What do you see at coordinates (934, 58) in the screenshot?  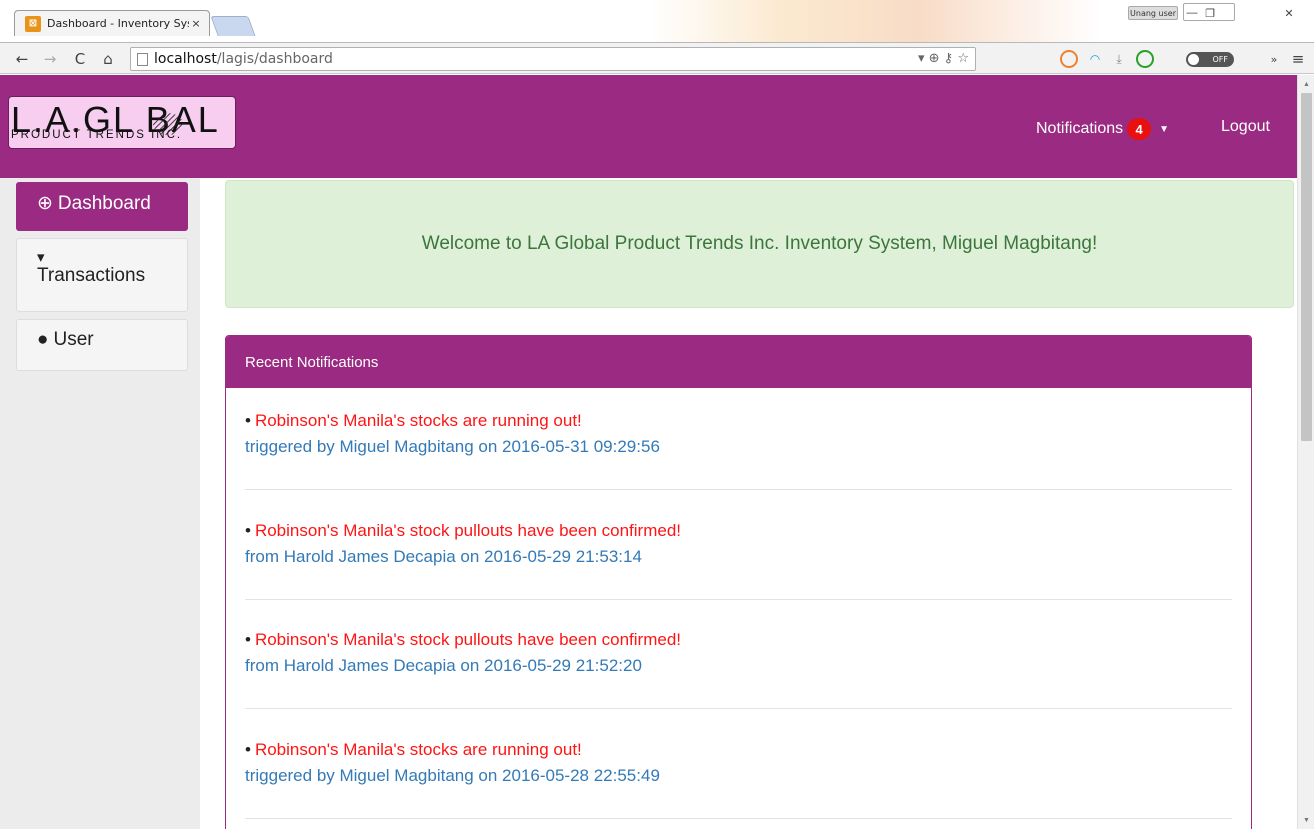 I see `zoom-icon: ⊕` at bounding box center [934, 58].